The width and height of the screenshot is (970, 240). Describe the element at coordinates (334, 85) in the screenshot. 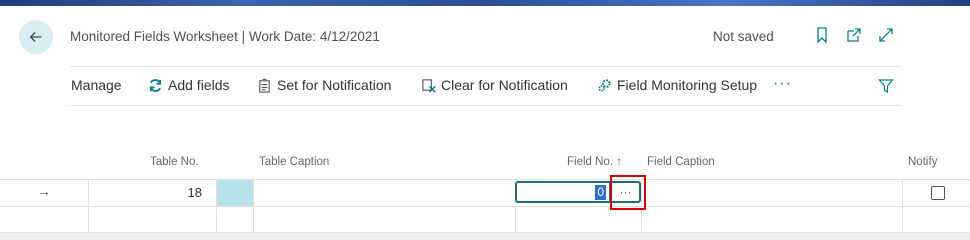

I see `set-for-notification-label: Set for Notification` at that location.